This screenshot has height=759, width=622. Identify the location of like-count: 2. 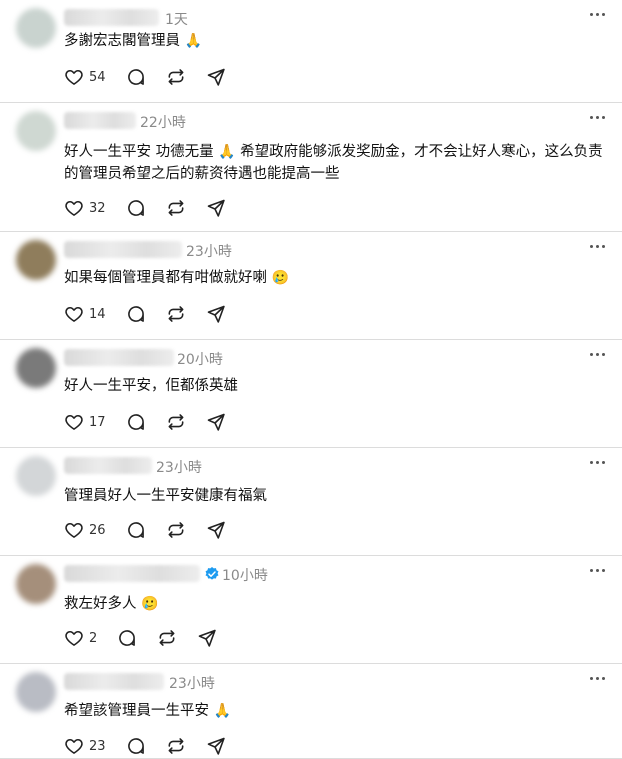
(93, 638).